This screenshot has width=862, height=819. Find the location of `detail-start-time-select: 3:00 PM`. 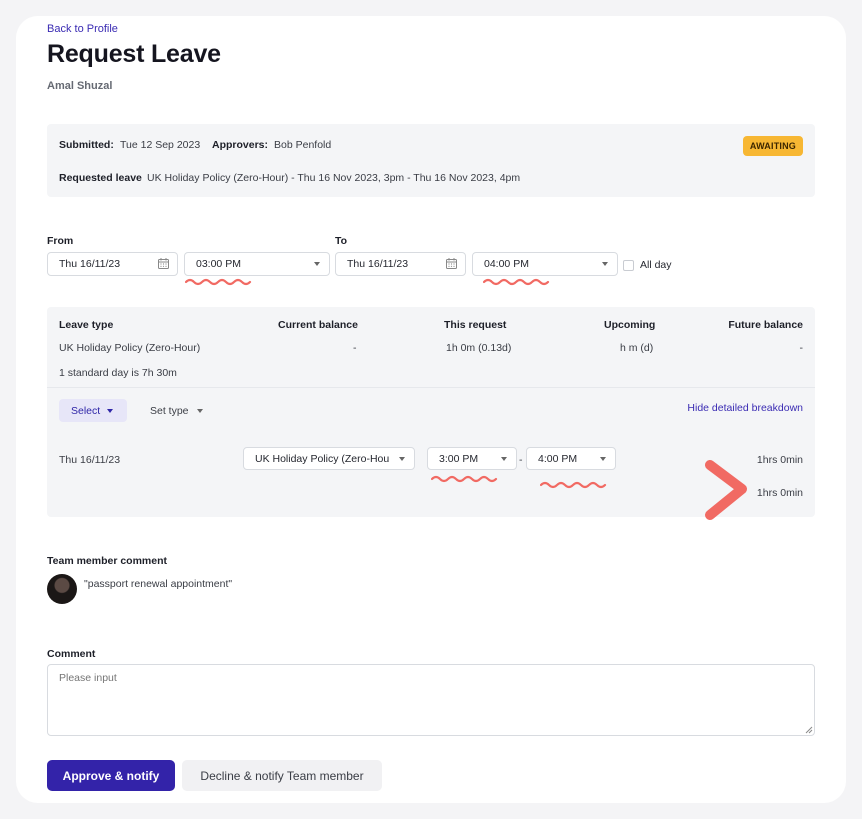

detail-start-time-select: 3:00 PM is located at coordinates (472, 458).